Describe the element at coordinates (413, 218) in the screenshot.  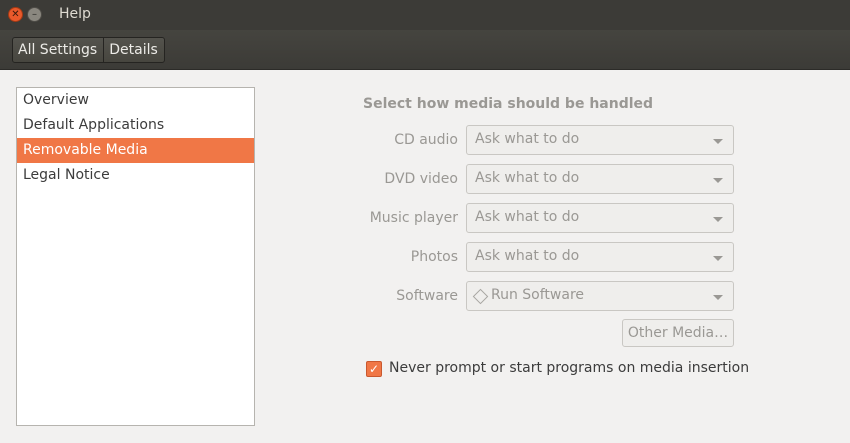
I see `music-player-label: Music player` at that location.